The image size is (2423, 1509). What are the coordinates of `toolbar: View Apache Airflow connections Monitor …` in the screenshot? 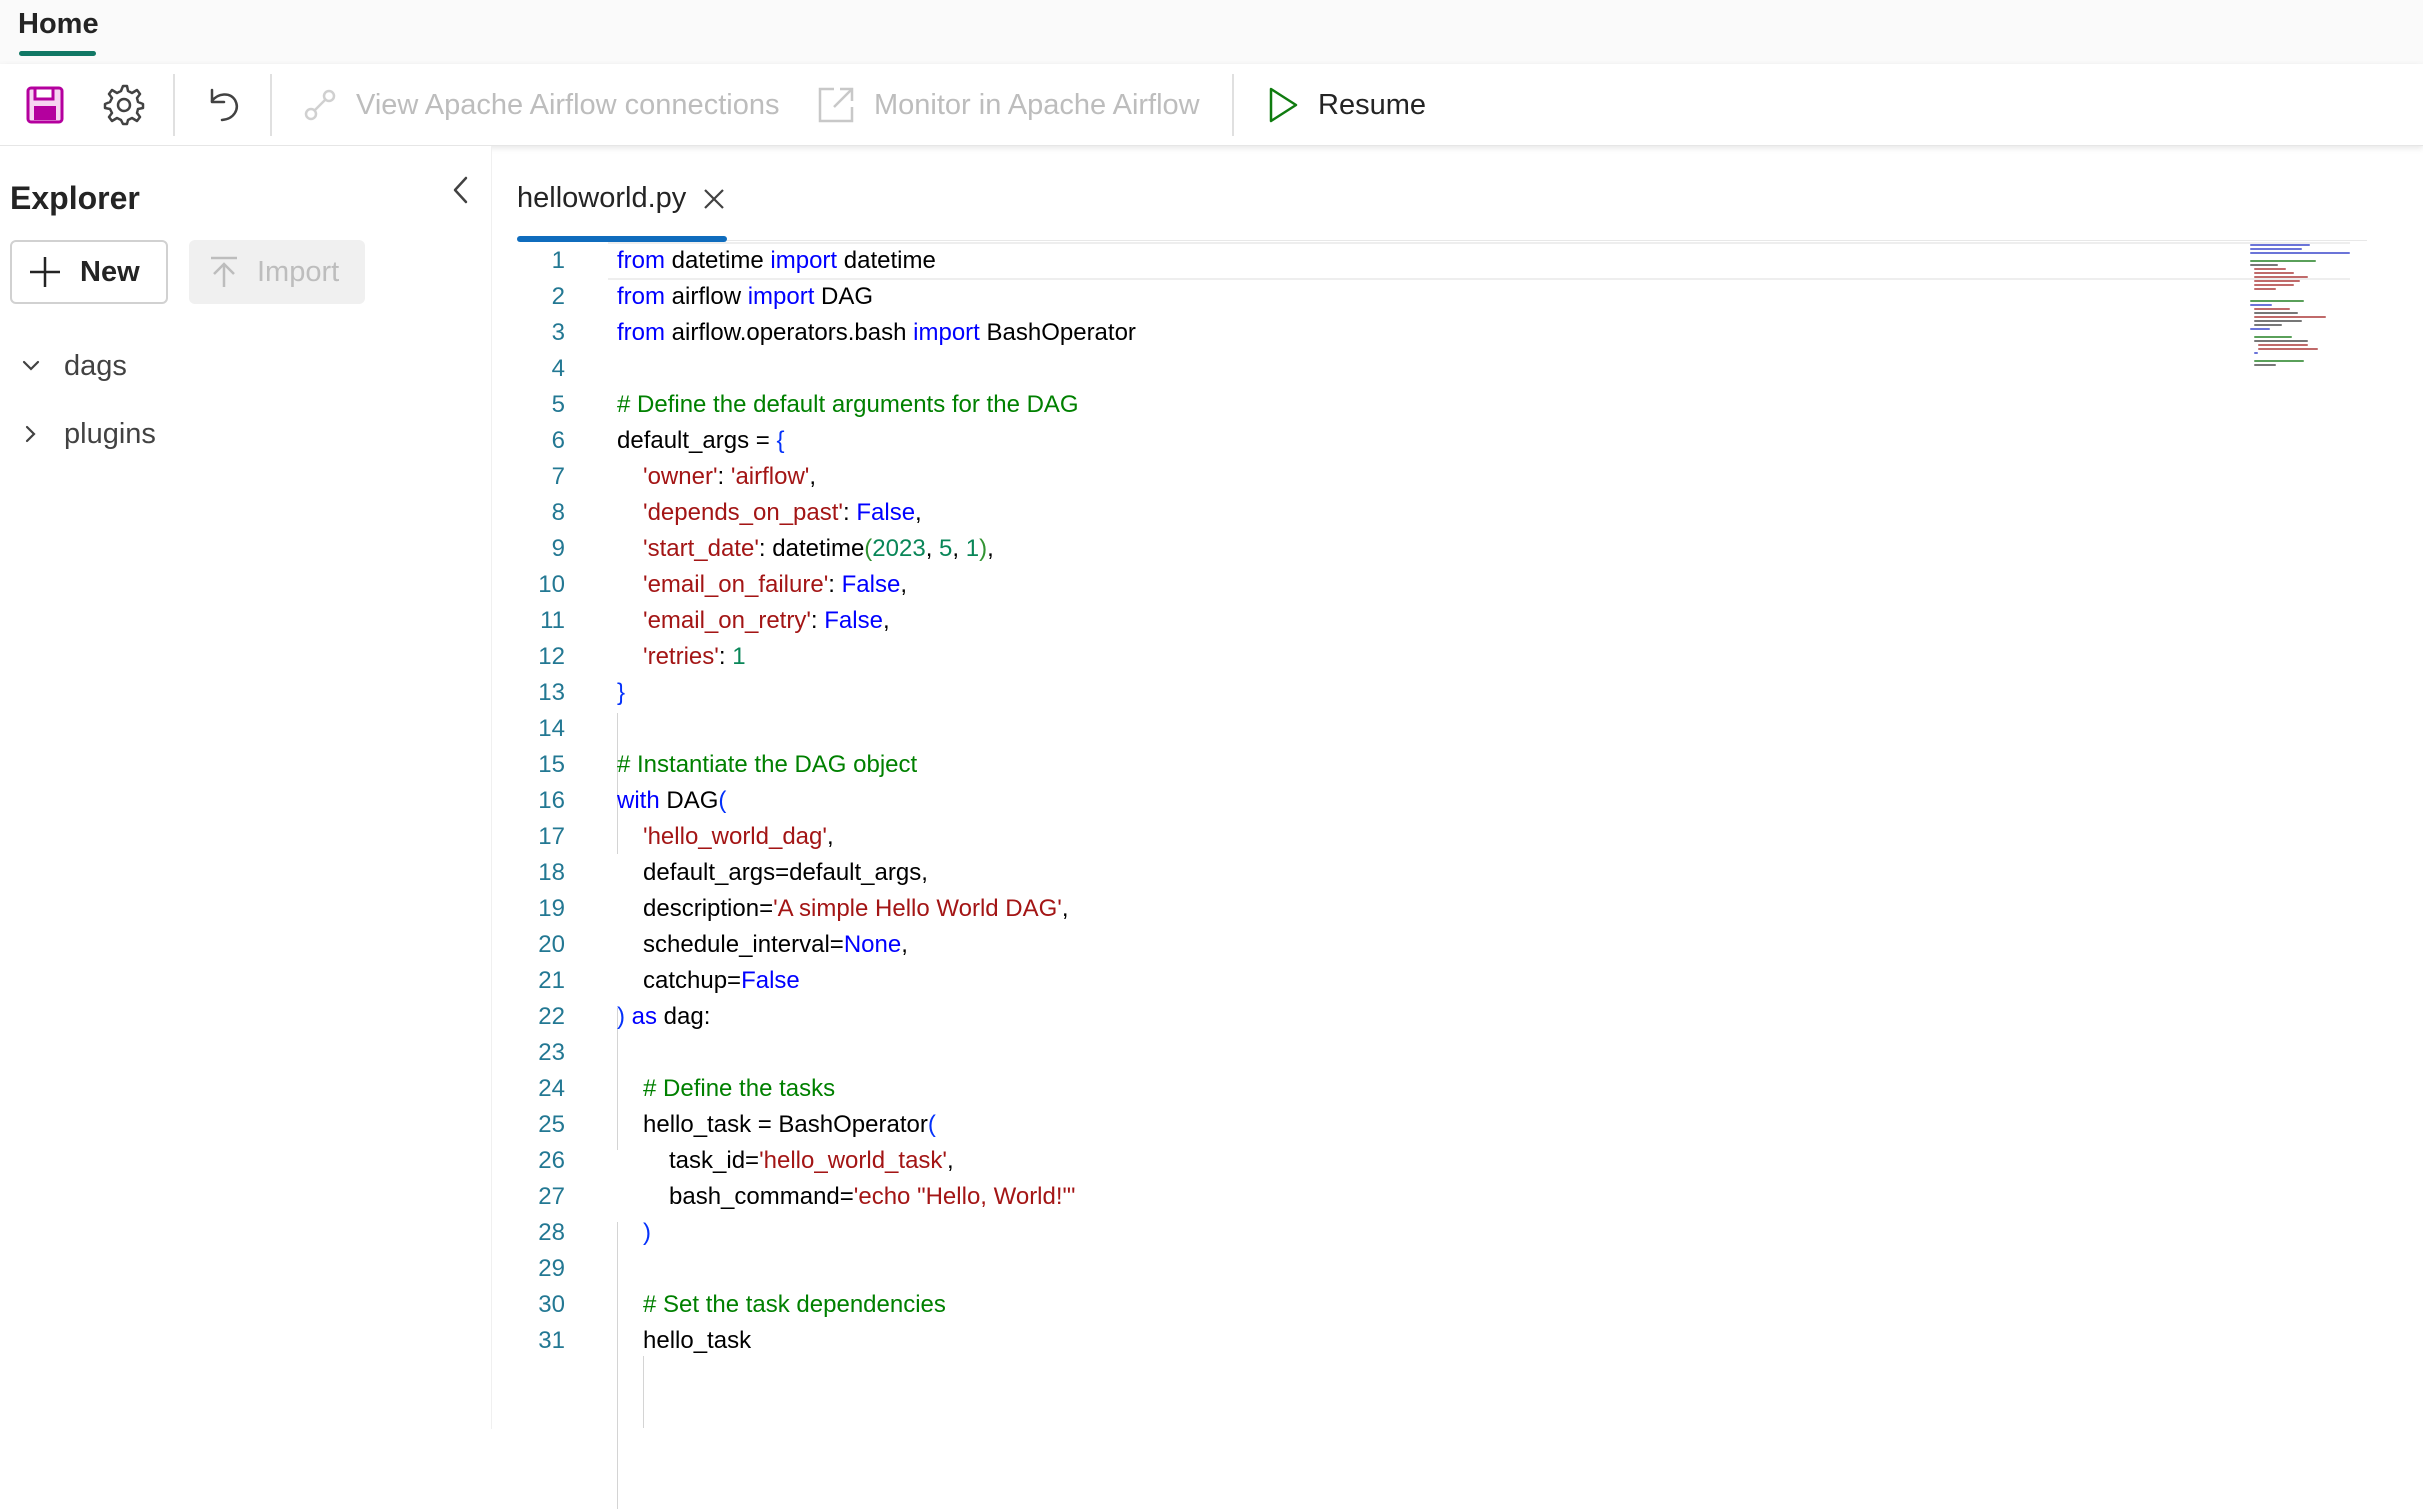 It's located at (1211, 105).